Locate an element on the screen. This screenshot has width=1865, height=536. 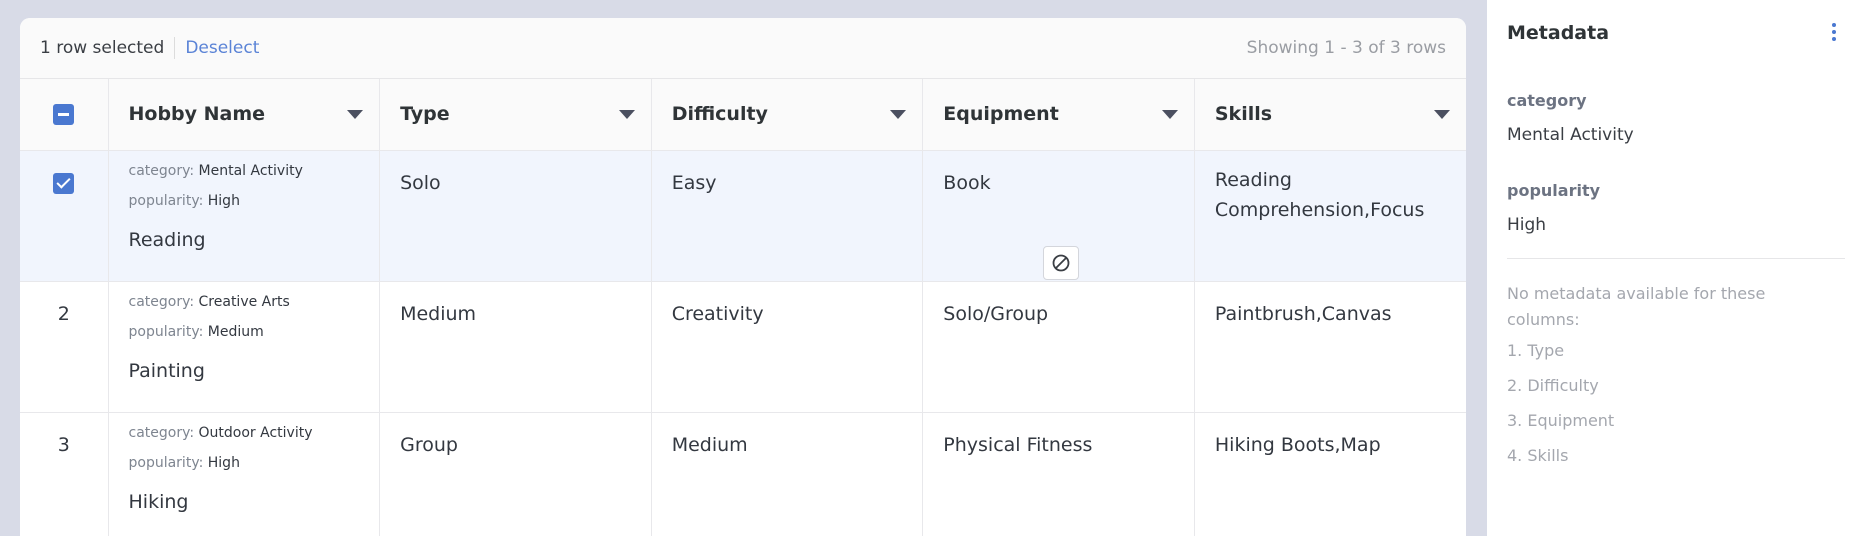
missing-column-item: 4. Skills is located at coordinates (1538, 455).